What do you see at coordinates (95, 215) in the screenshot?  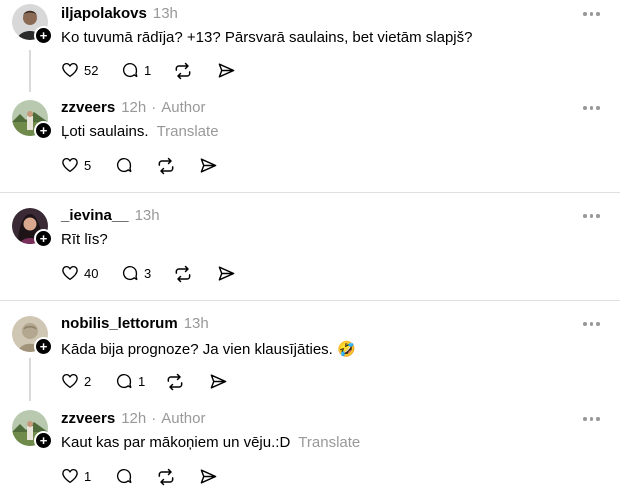 I see `username: _ievina__` at bounding box center [95, 215].